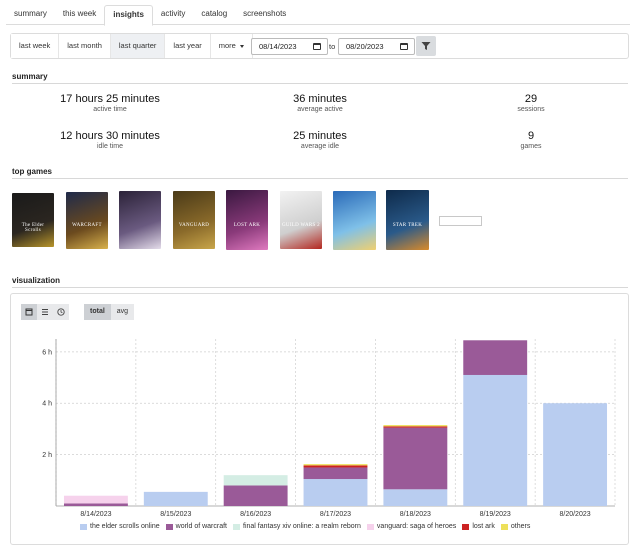 The image size is (640, 552). I want to click on y-tick-label: 6 h, so click(47, 352).